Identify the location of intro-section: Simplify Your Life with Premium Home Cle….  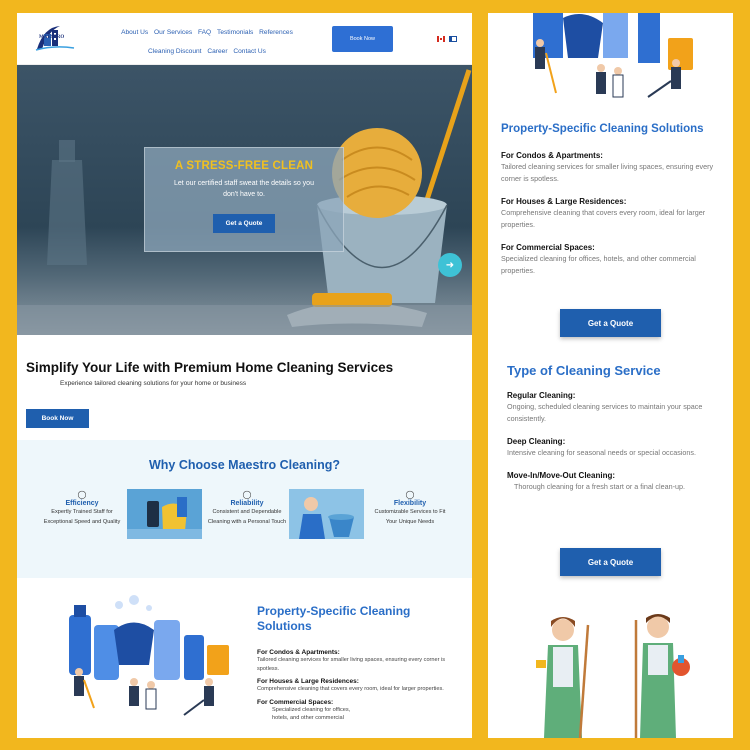
(244, 387).